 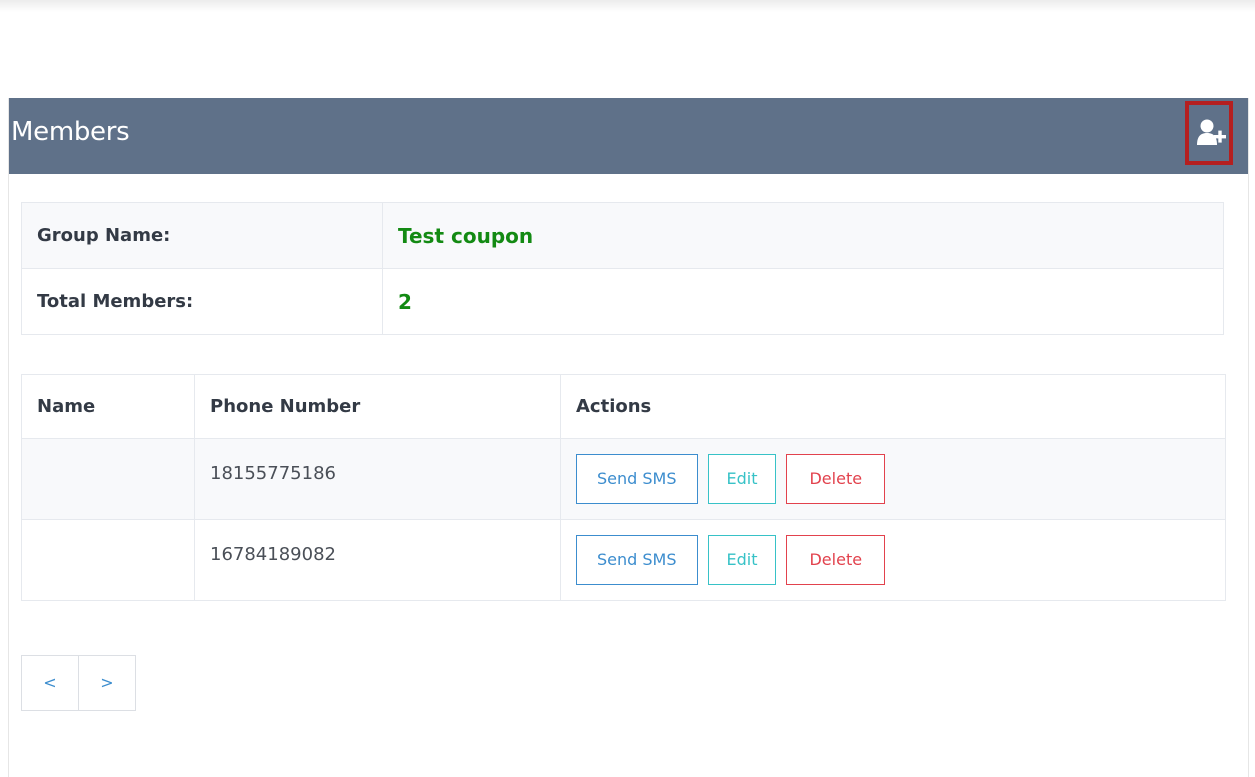 I want to click on table-header-row: Name Phone Number Actions, so click(x=623, y=406).